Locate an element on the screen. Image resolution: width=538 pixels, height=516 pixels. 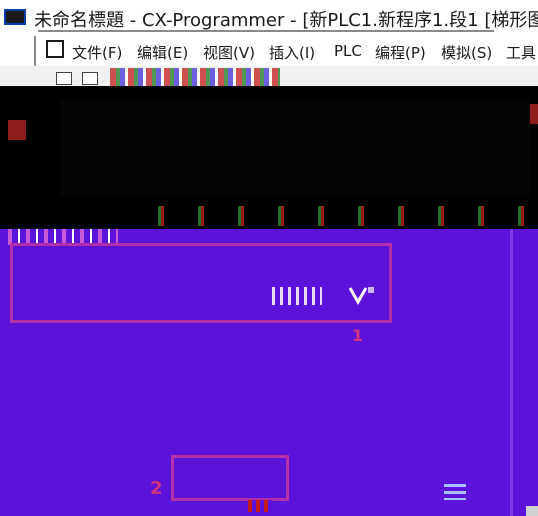
annotation-label-1: 1 is located at coordinates (358, 335).